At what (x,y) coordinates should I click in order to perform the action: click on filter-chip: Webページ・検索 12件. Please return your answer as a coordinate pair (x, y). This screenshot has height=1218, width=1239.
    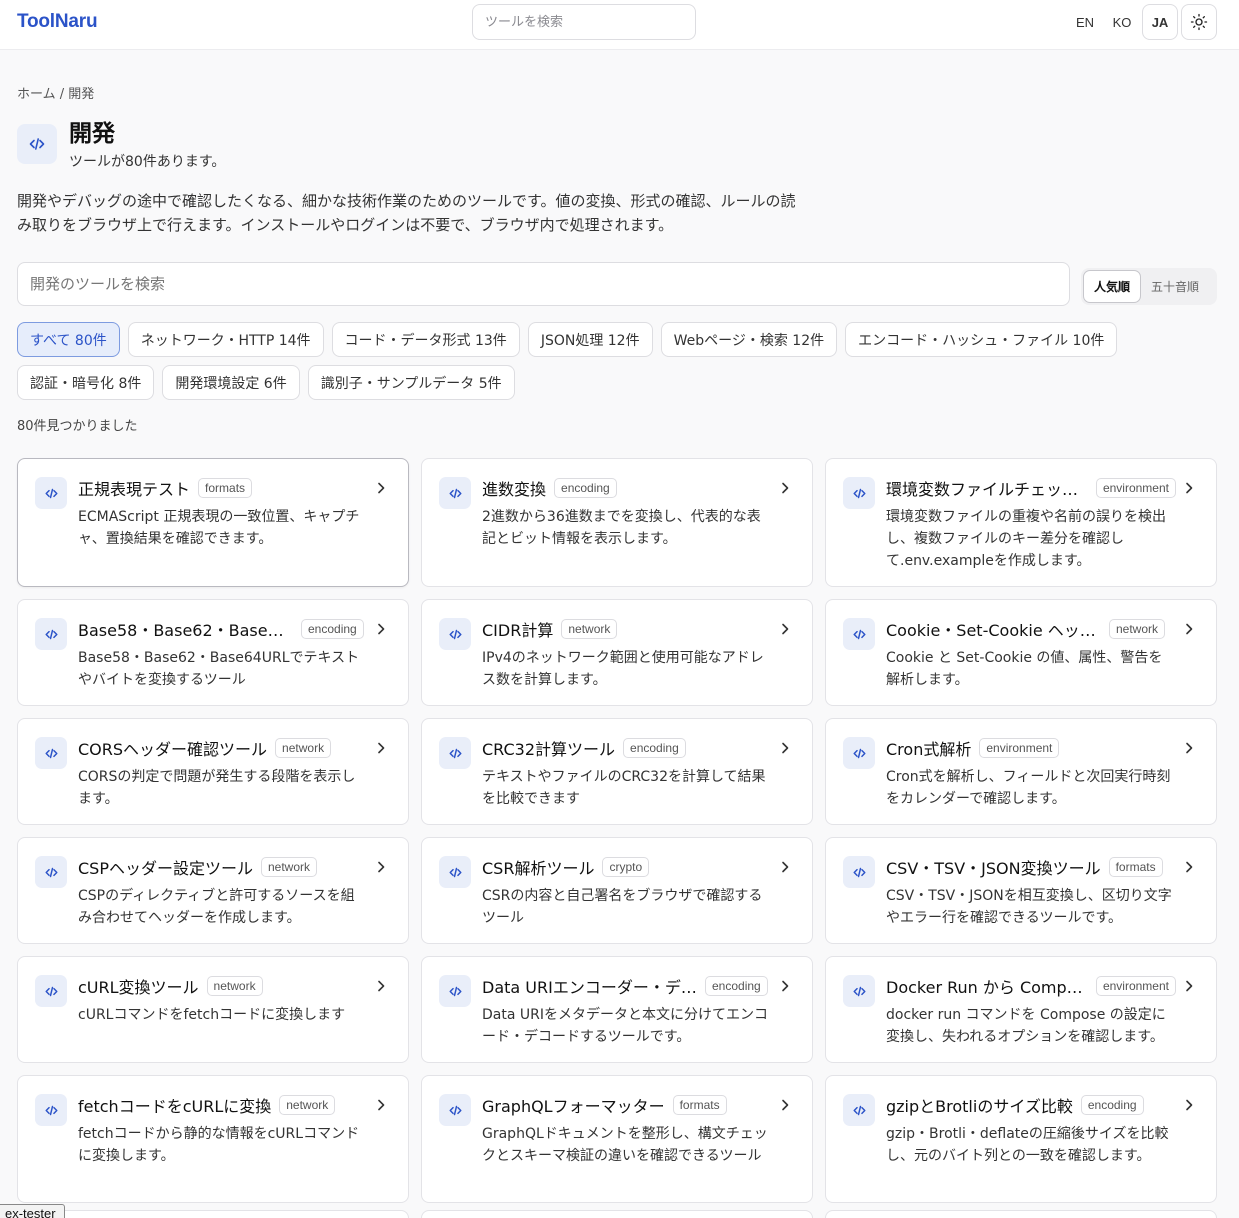
    Looking at the image, I should click on (749, 339).